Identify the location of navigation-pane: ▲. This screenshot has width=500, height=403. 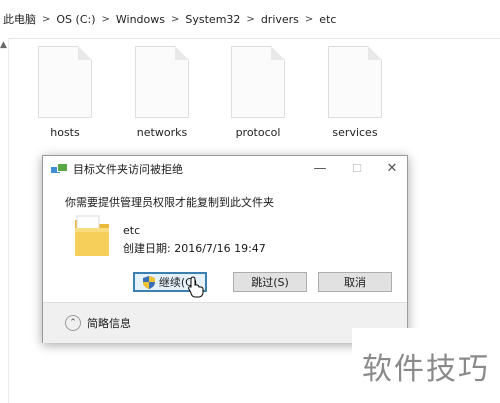
(4, 220).